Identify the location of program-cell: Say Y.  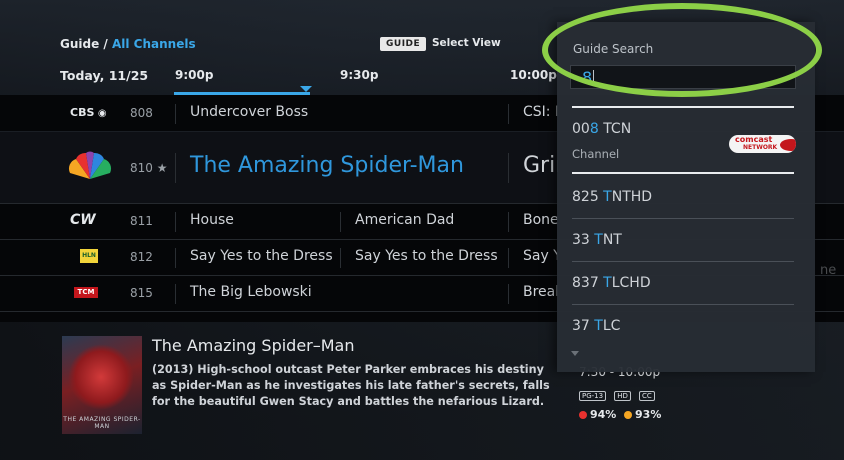
(533, 258).